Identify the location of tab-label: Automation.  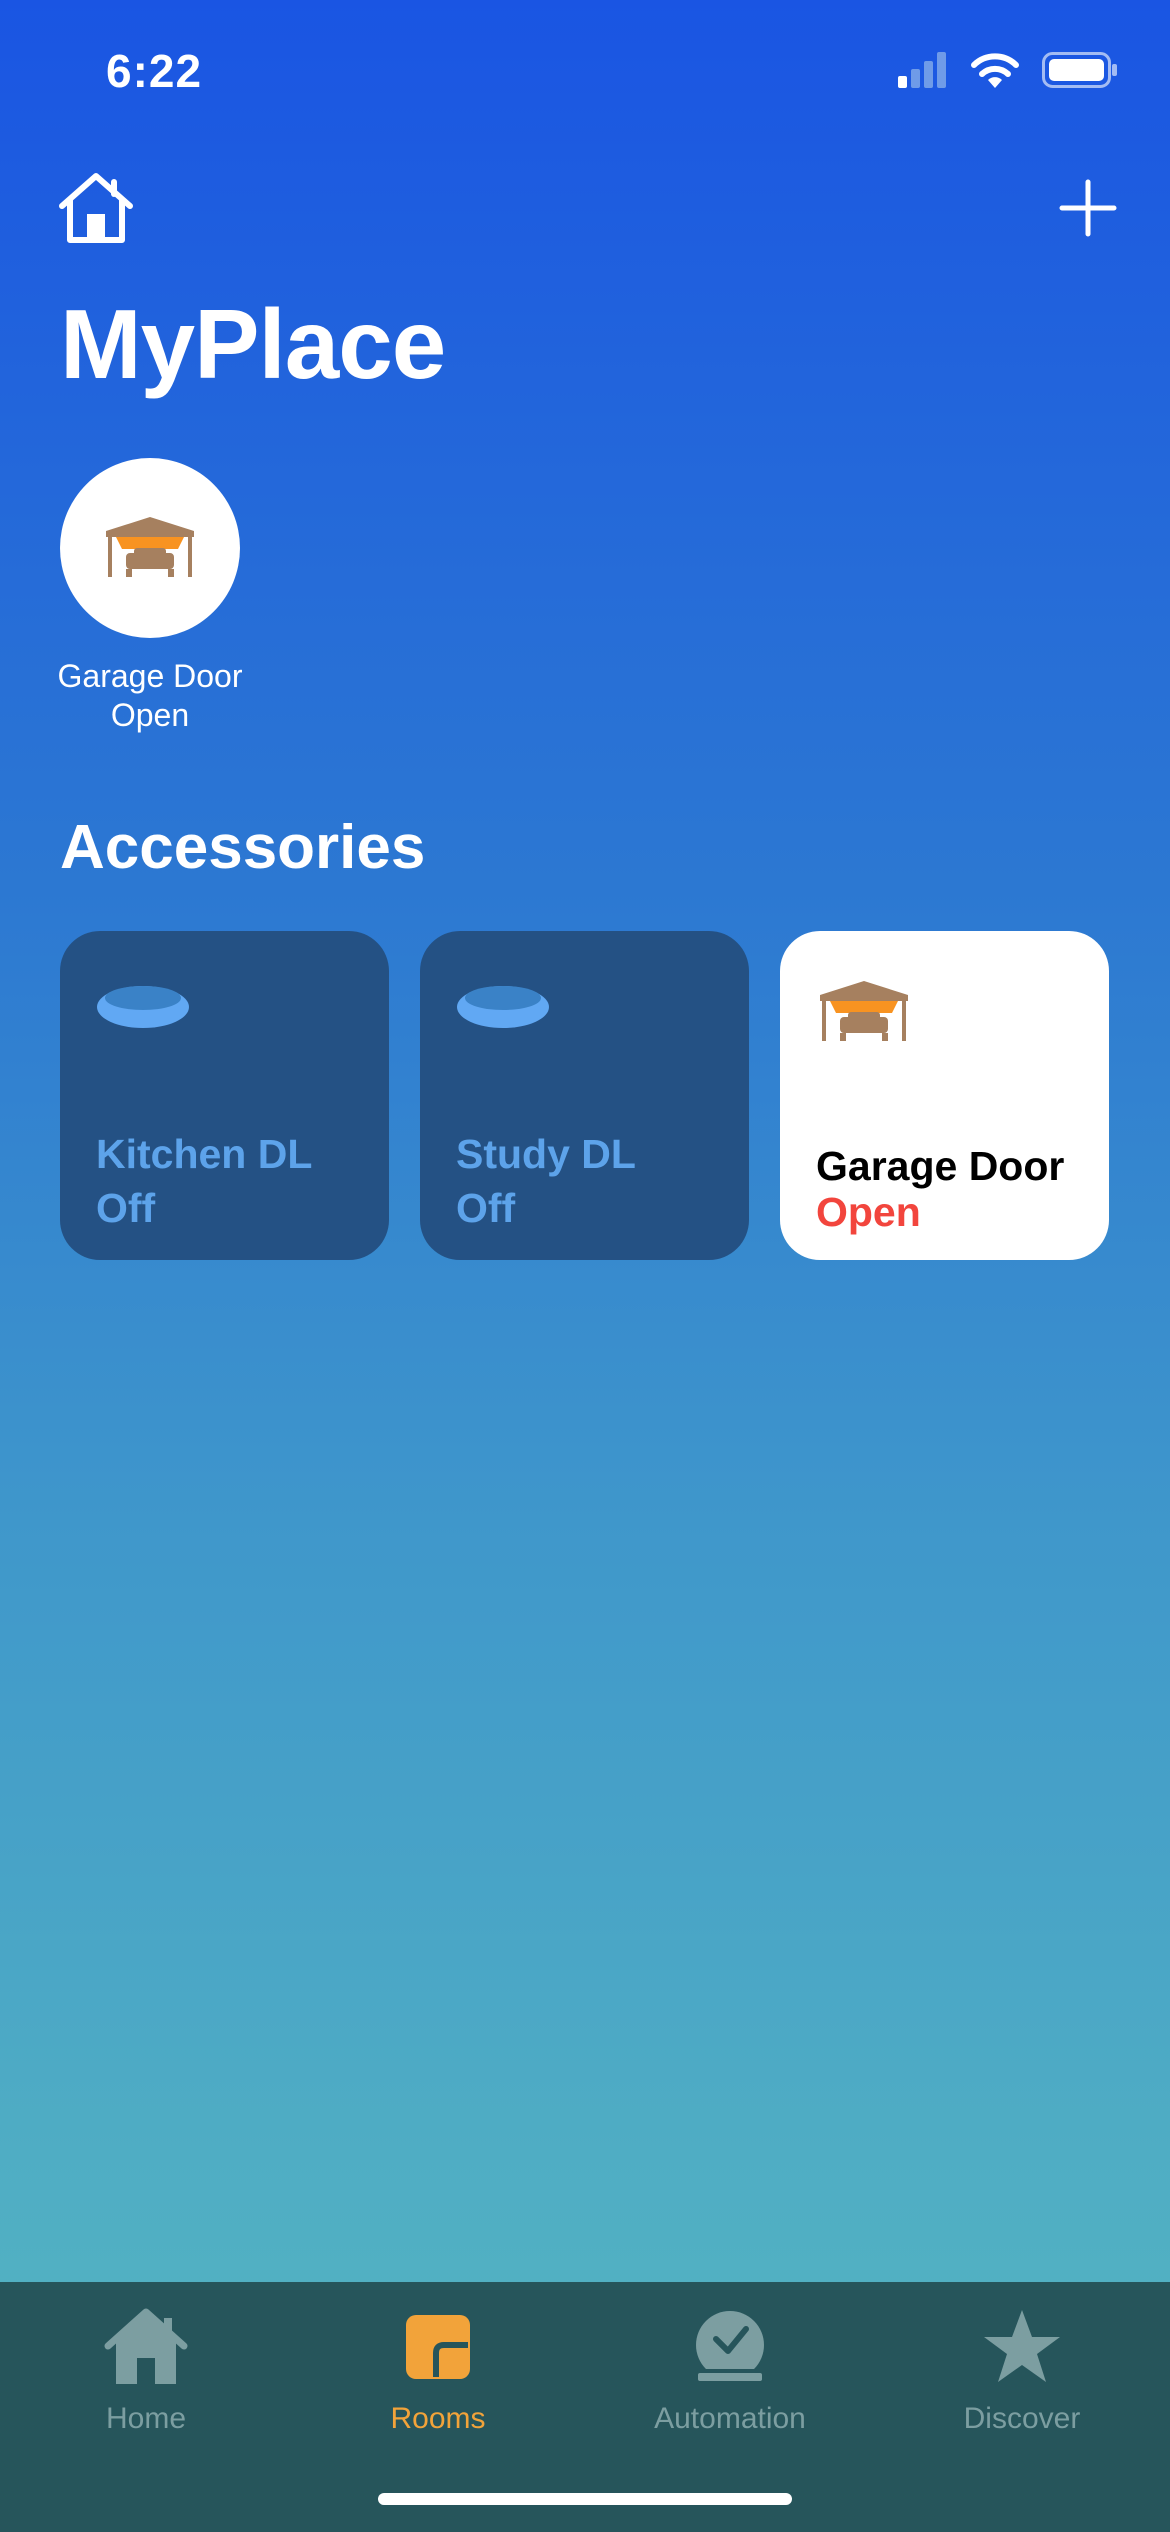
(730, 2418).